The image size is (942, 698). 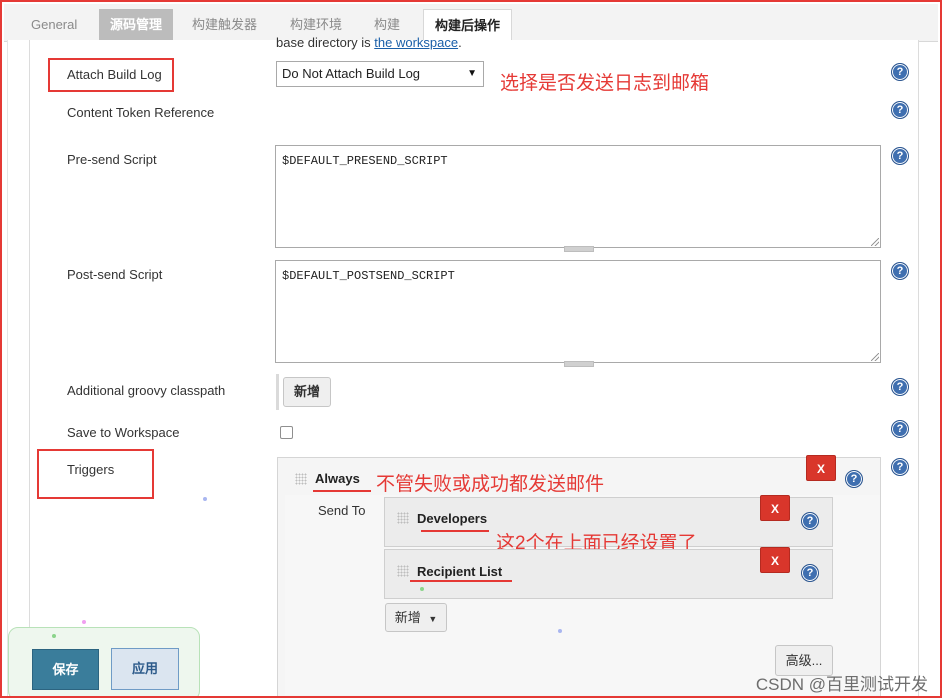 I want to click on content-token-label: Content Token Reference, so click(x=141, y=112).